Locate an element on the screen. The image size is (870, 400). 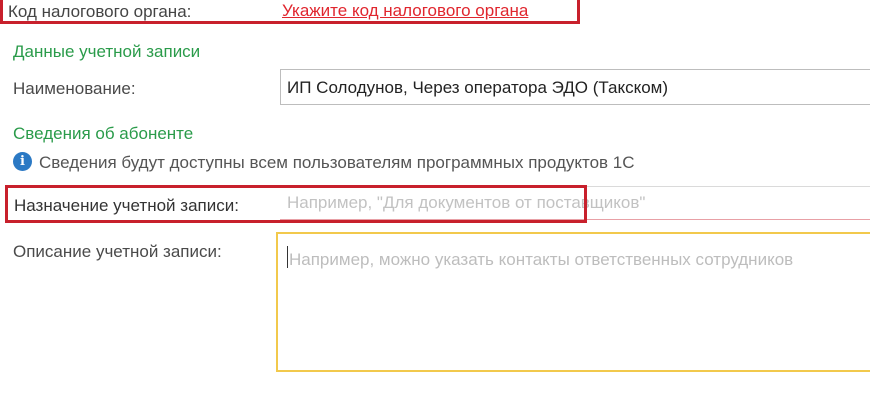
description-label: Описание учетной записи: is located at coordinates (117, 251).